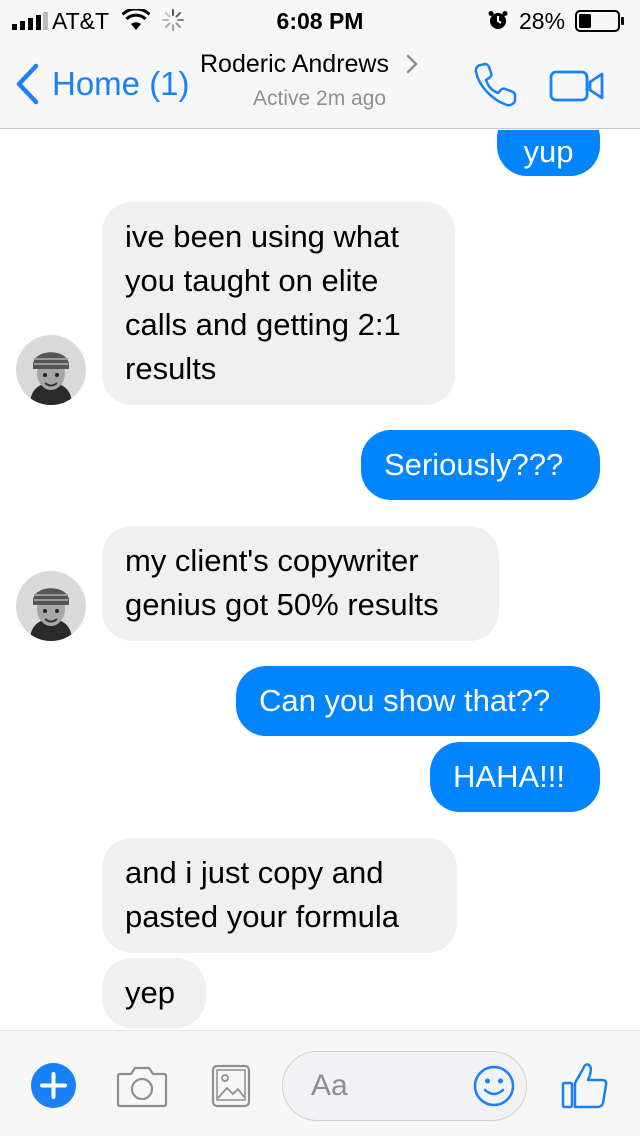 This screenshot has width=640, height=1136. Describe the element at coordinates (262, 916) in the screenshot. I see `message-text-line: pasted your formula` at that location.